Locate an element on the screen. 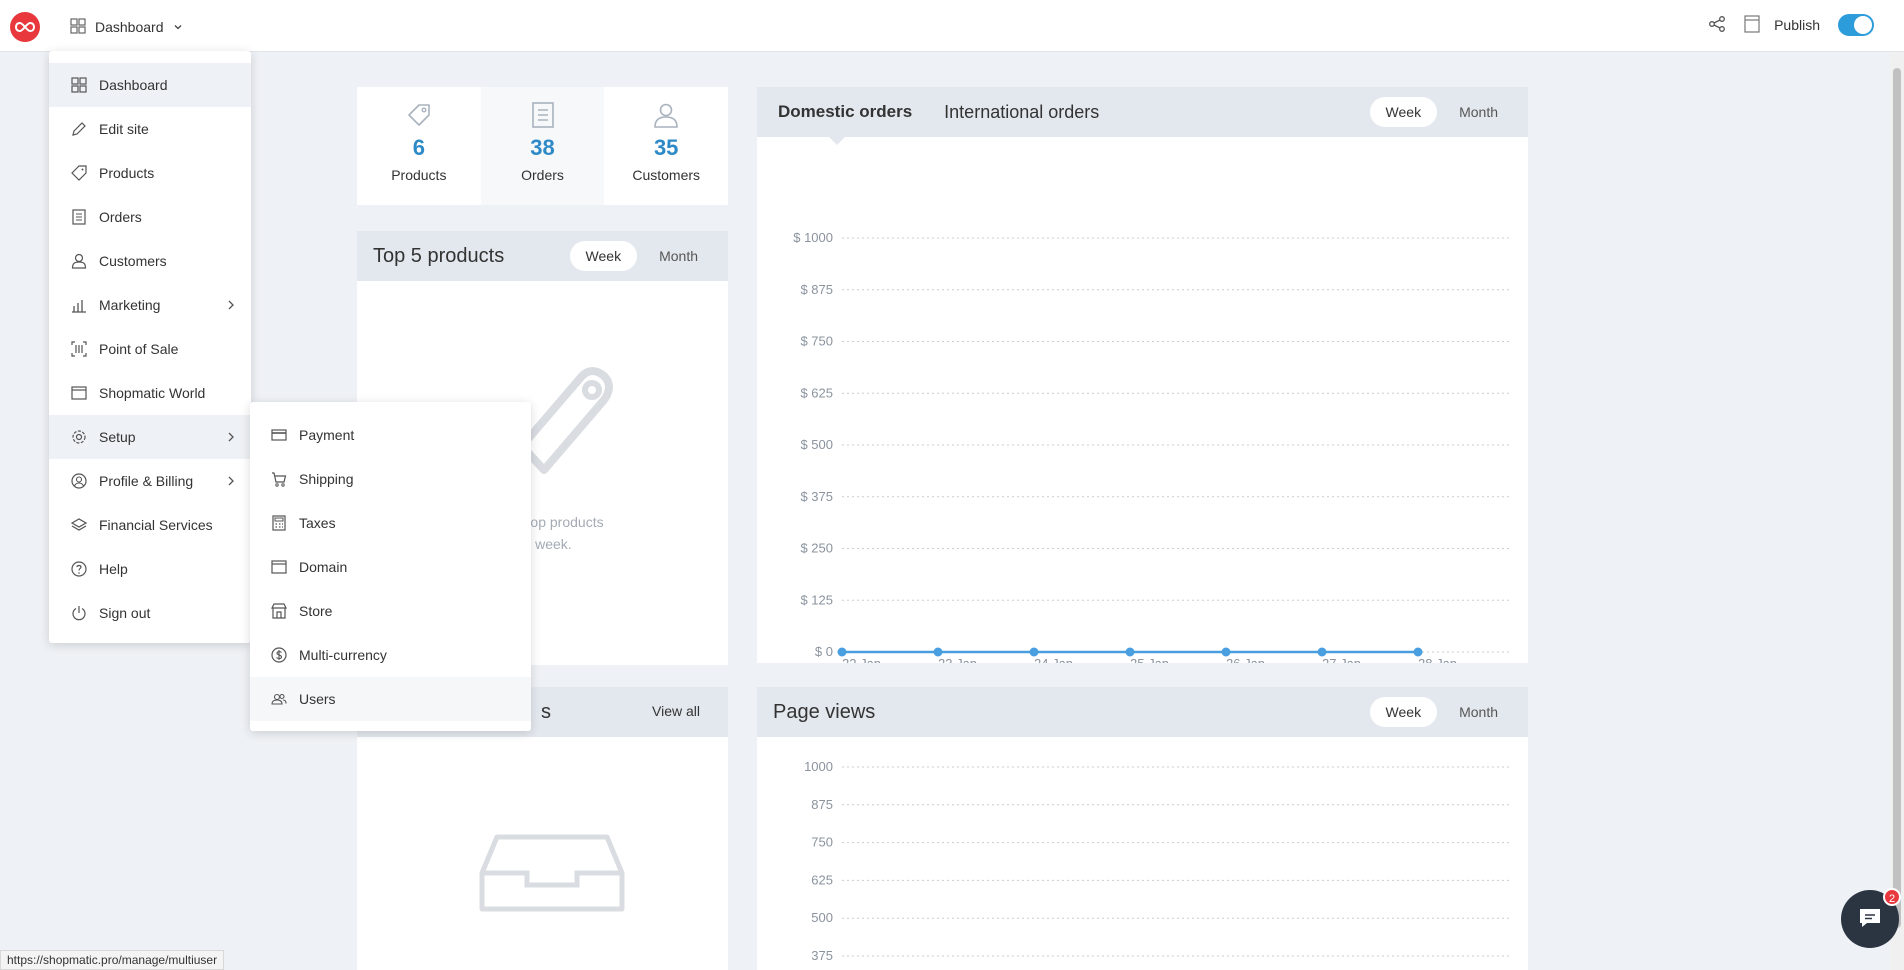 This screenshot has width=1904, height=970. x-tick-label: 25 Jan is located at coordinates (1149, 659).